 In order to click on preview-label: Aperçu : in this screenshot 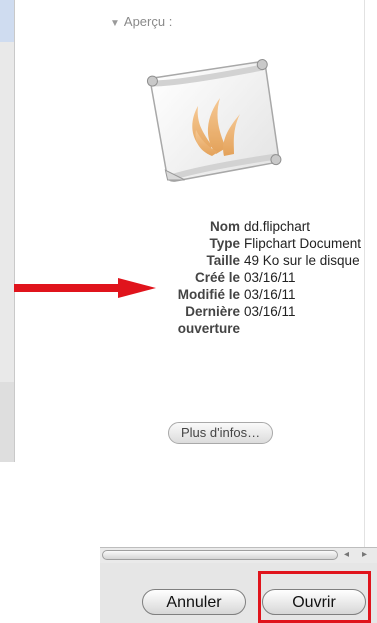, I will do `click(148, 21)`.